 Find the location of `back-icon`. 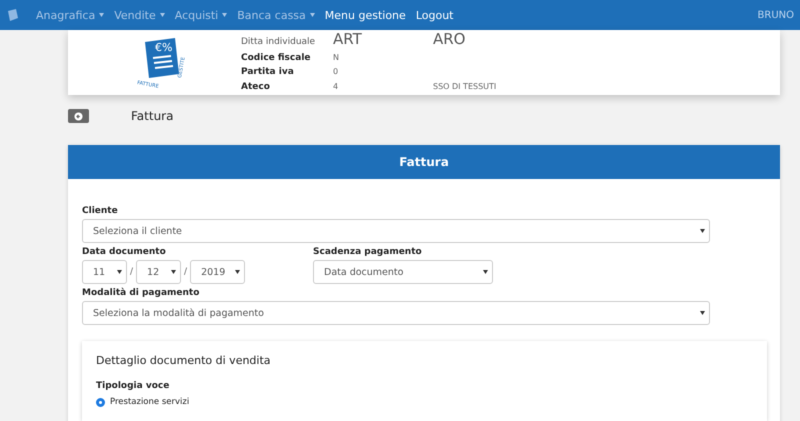

back-icon is located at coordinates (78, 116).